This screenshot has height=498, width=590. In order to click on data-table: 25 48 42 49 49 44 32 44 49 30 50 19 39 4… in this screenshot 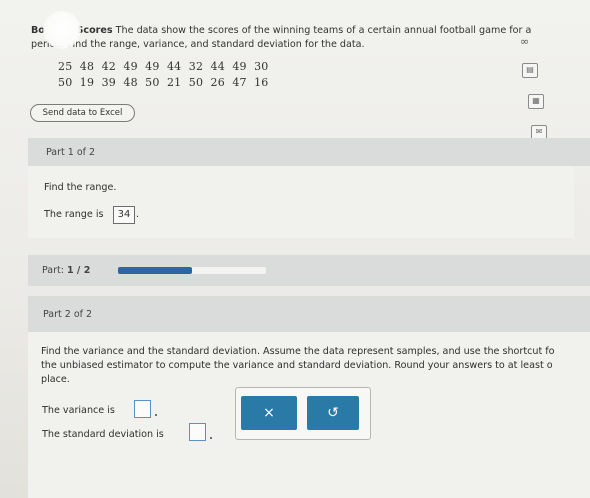, I will do `click(163, 76)`.